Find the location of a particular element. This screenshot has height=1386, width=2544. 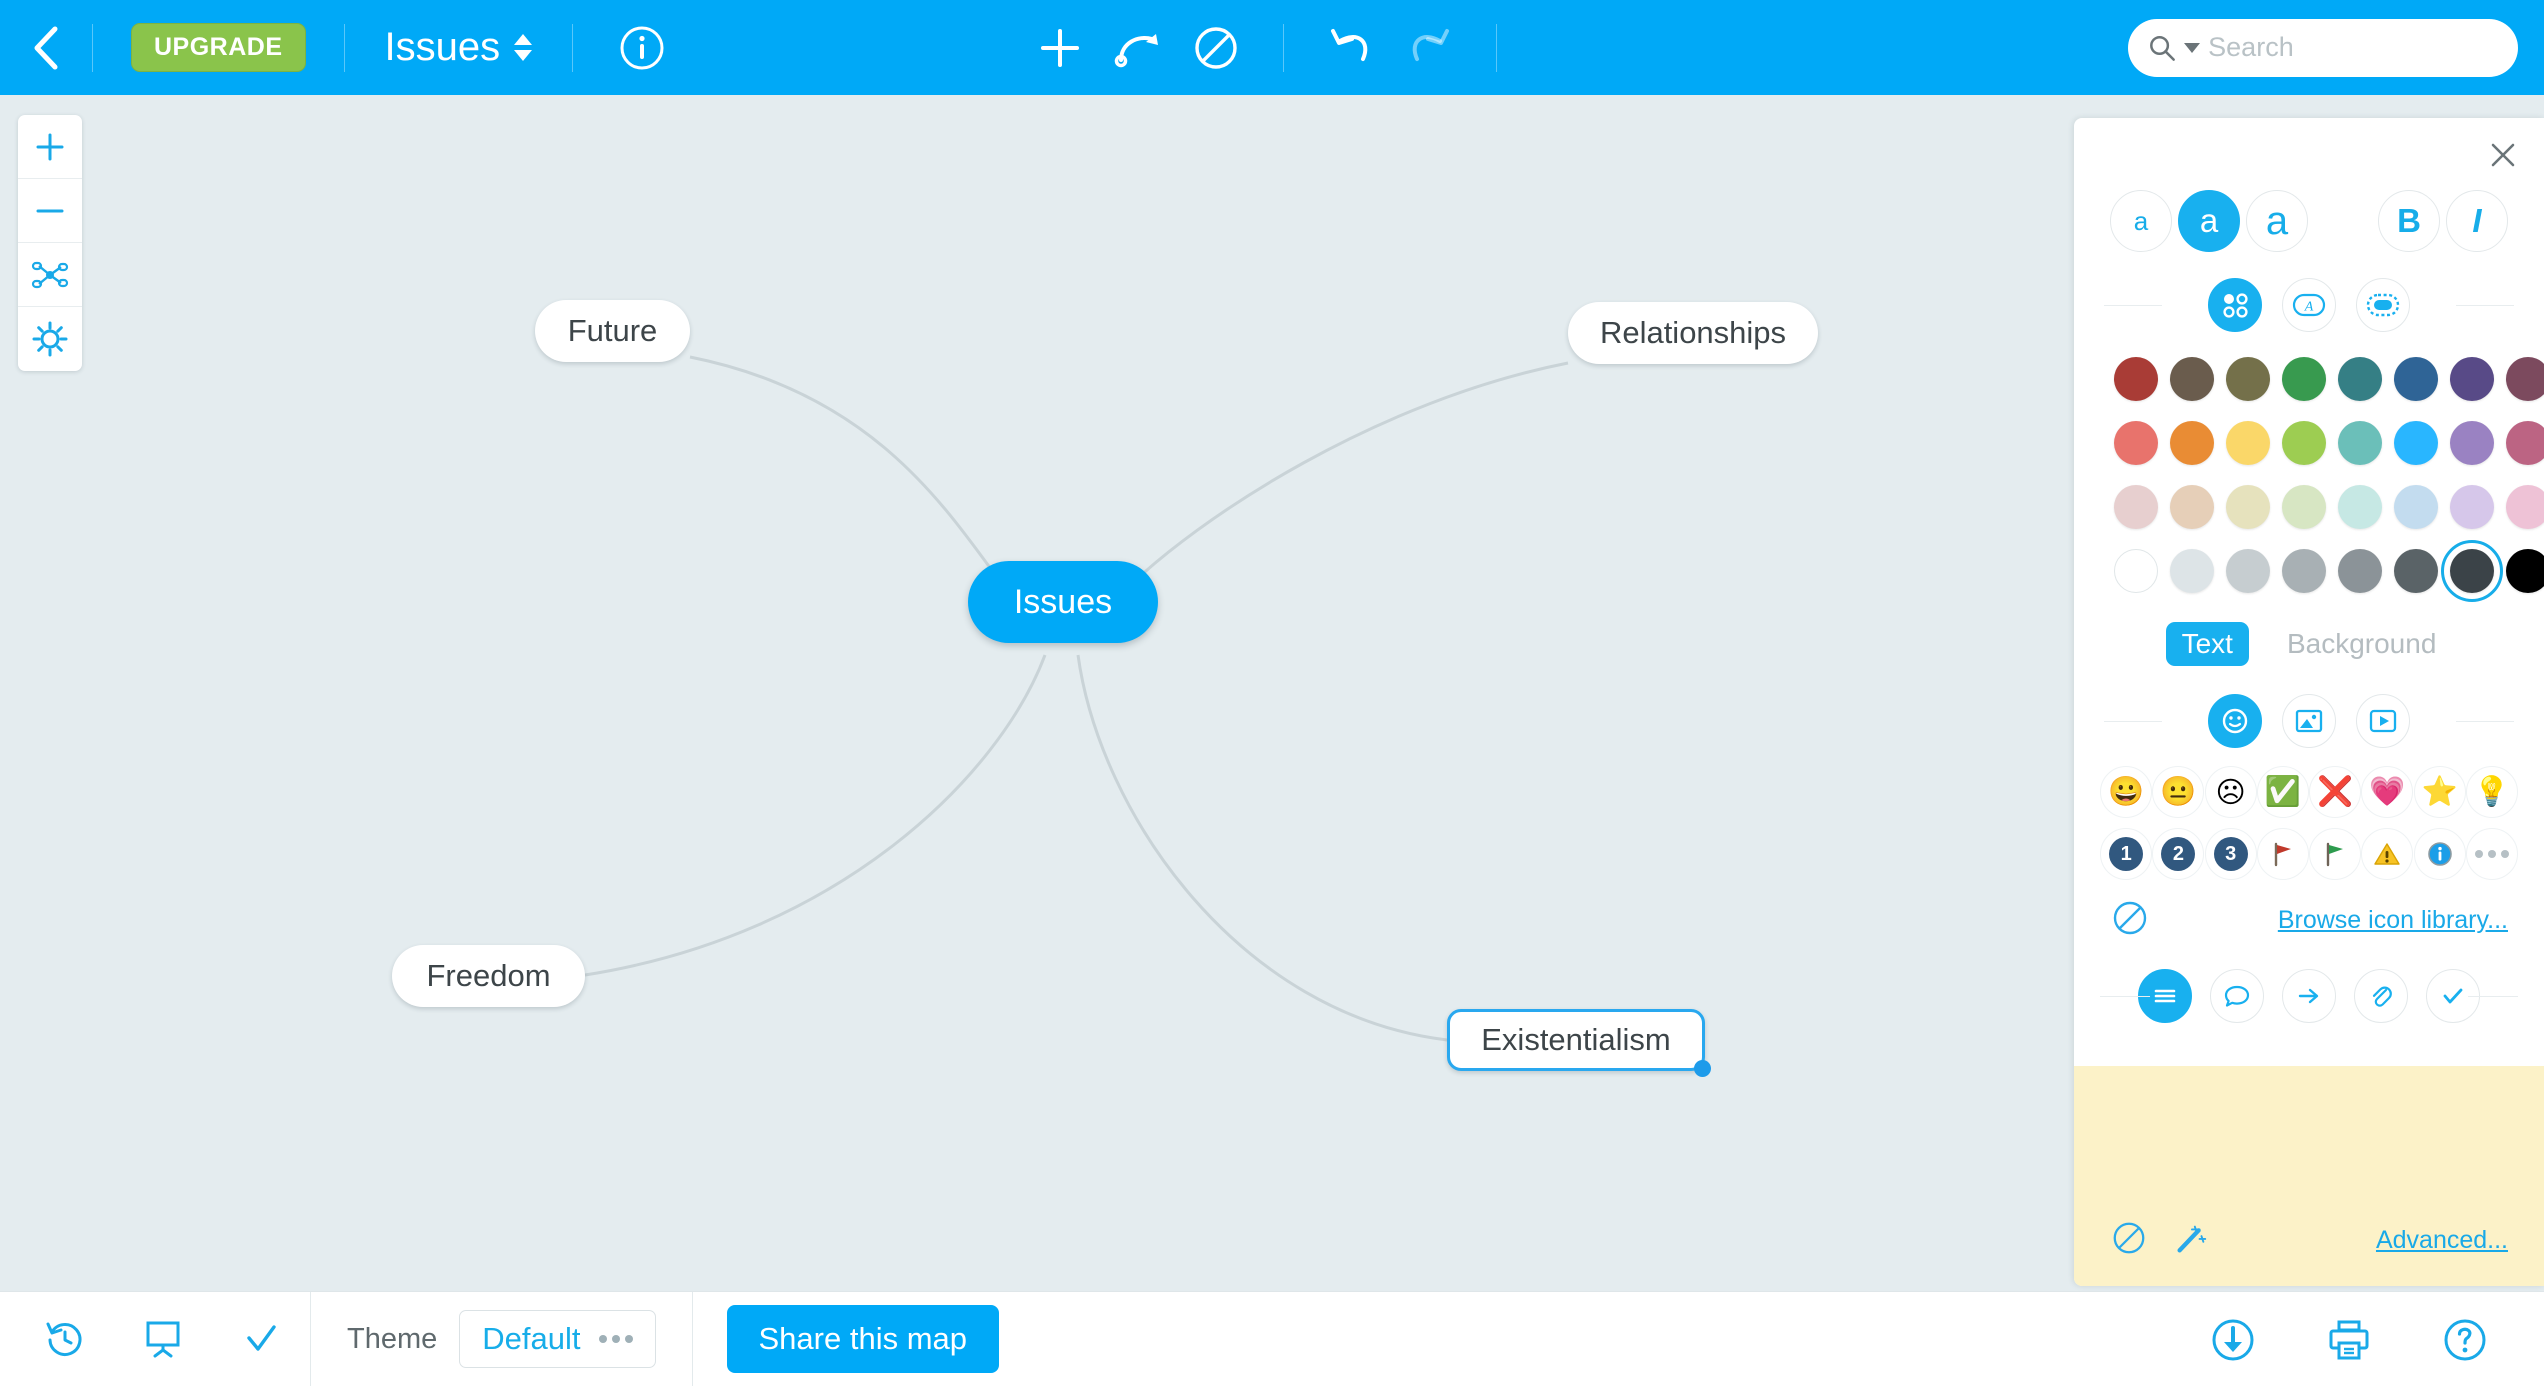

emoji-smiley-happy: 😀 is located at coordinates (2126, 792).